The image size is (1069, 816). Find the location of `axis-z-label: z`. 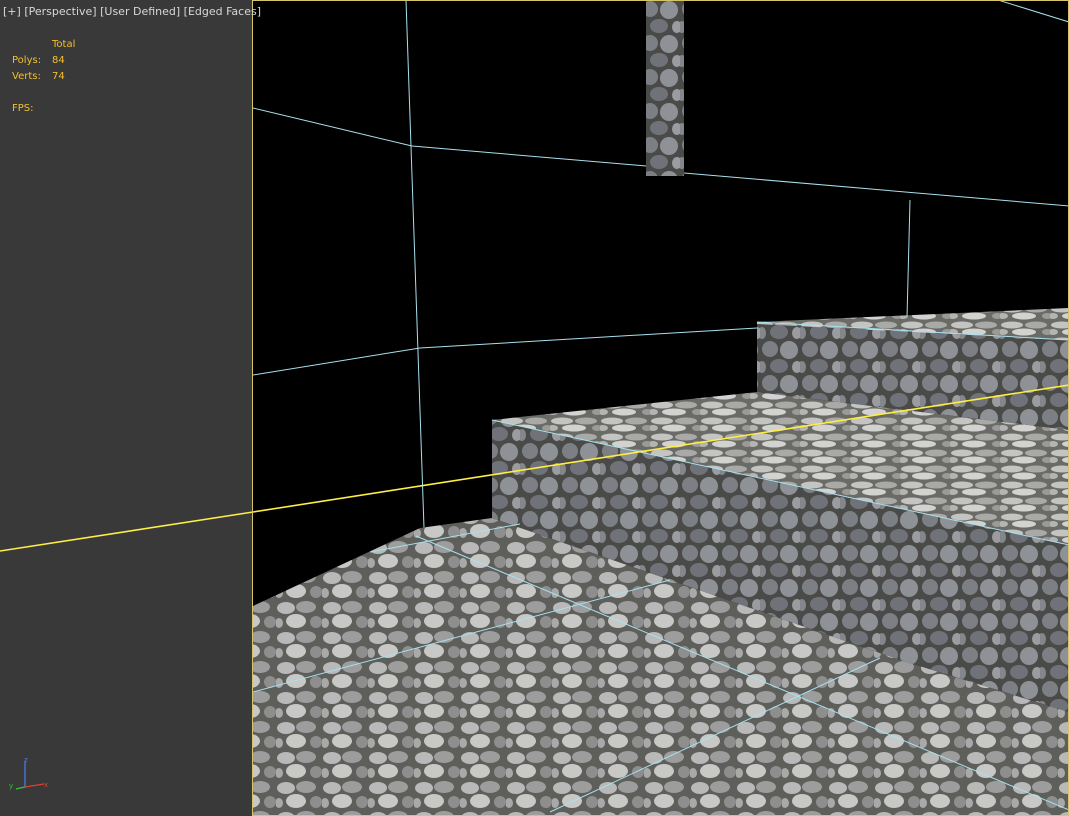

axis-z-label: z is located at coordinates (26, 760).